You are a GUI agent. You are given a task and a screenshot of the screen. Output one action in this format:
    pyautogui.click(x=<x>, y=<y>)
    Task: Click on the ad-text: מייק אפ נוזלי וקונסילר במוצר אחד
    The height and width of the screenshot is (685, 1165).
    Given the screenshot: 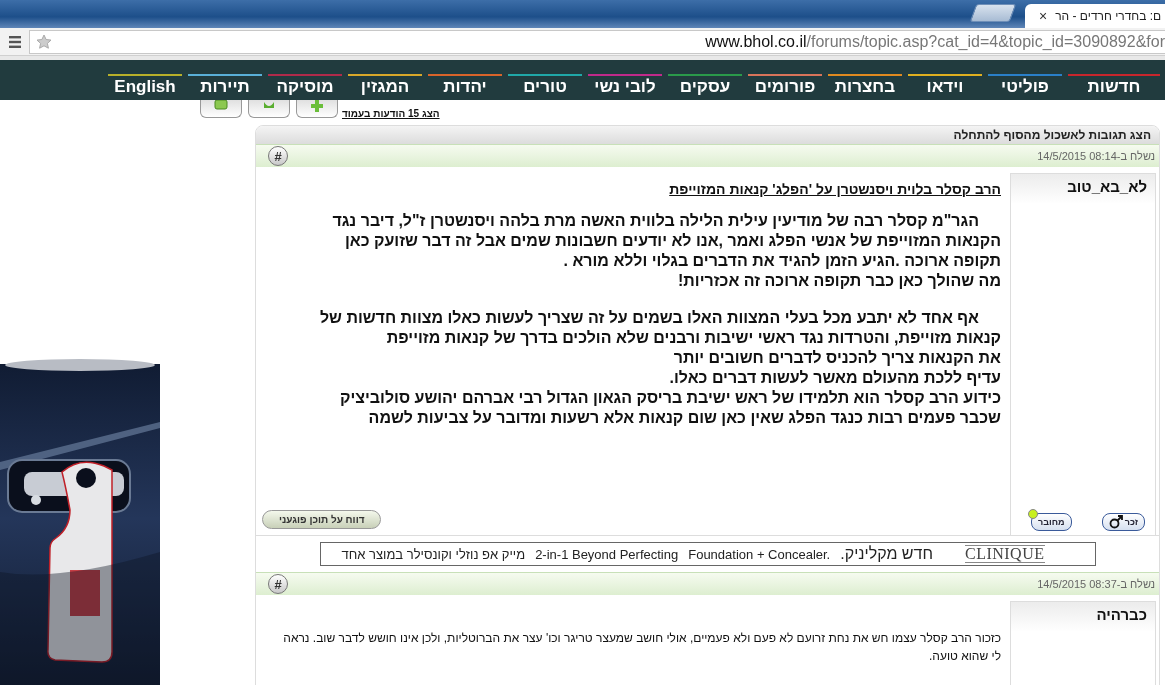 What is the action you would take?
    pyautogui.click(x=433, y=554)
    